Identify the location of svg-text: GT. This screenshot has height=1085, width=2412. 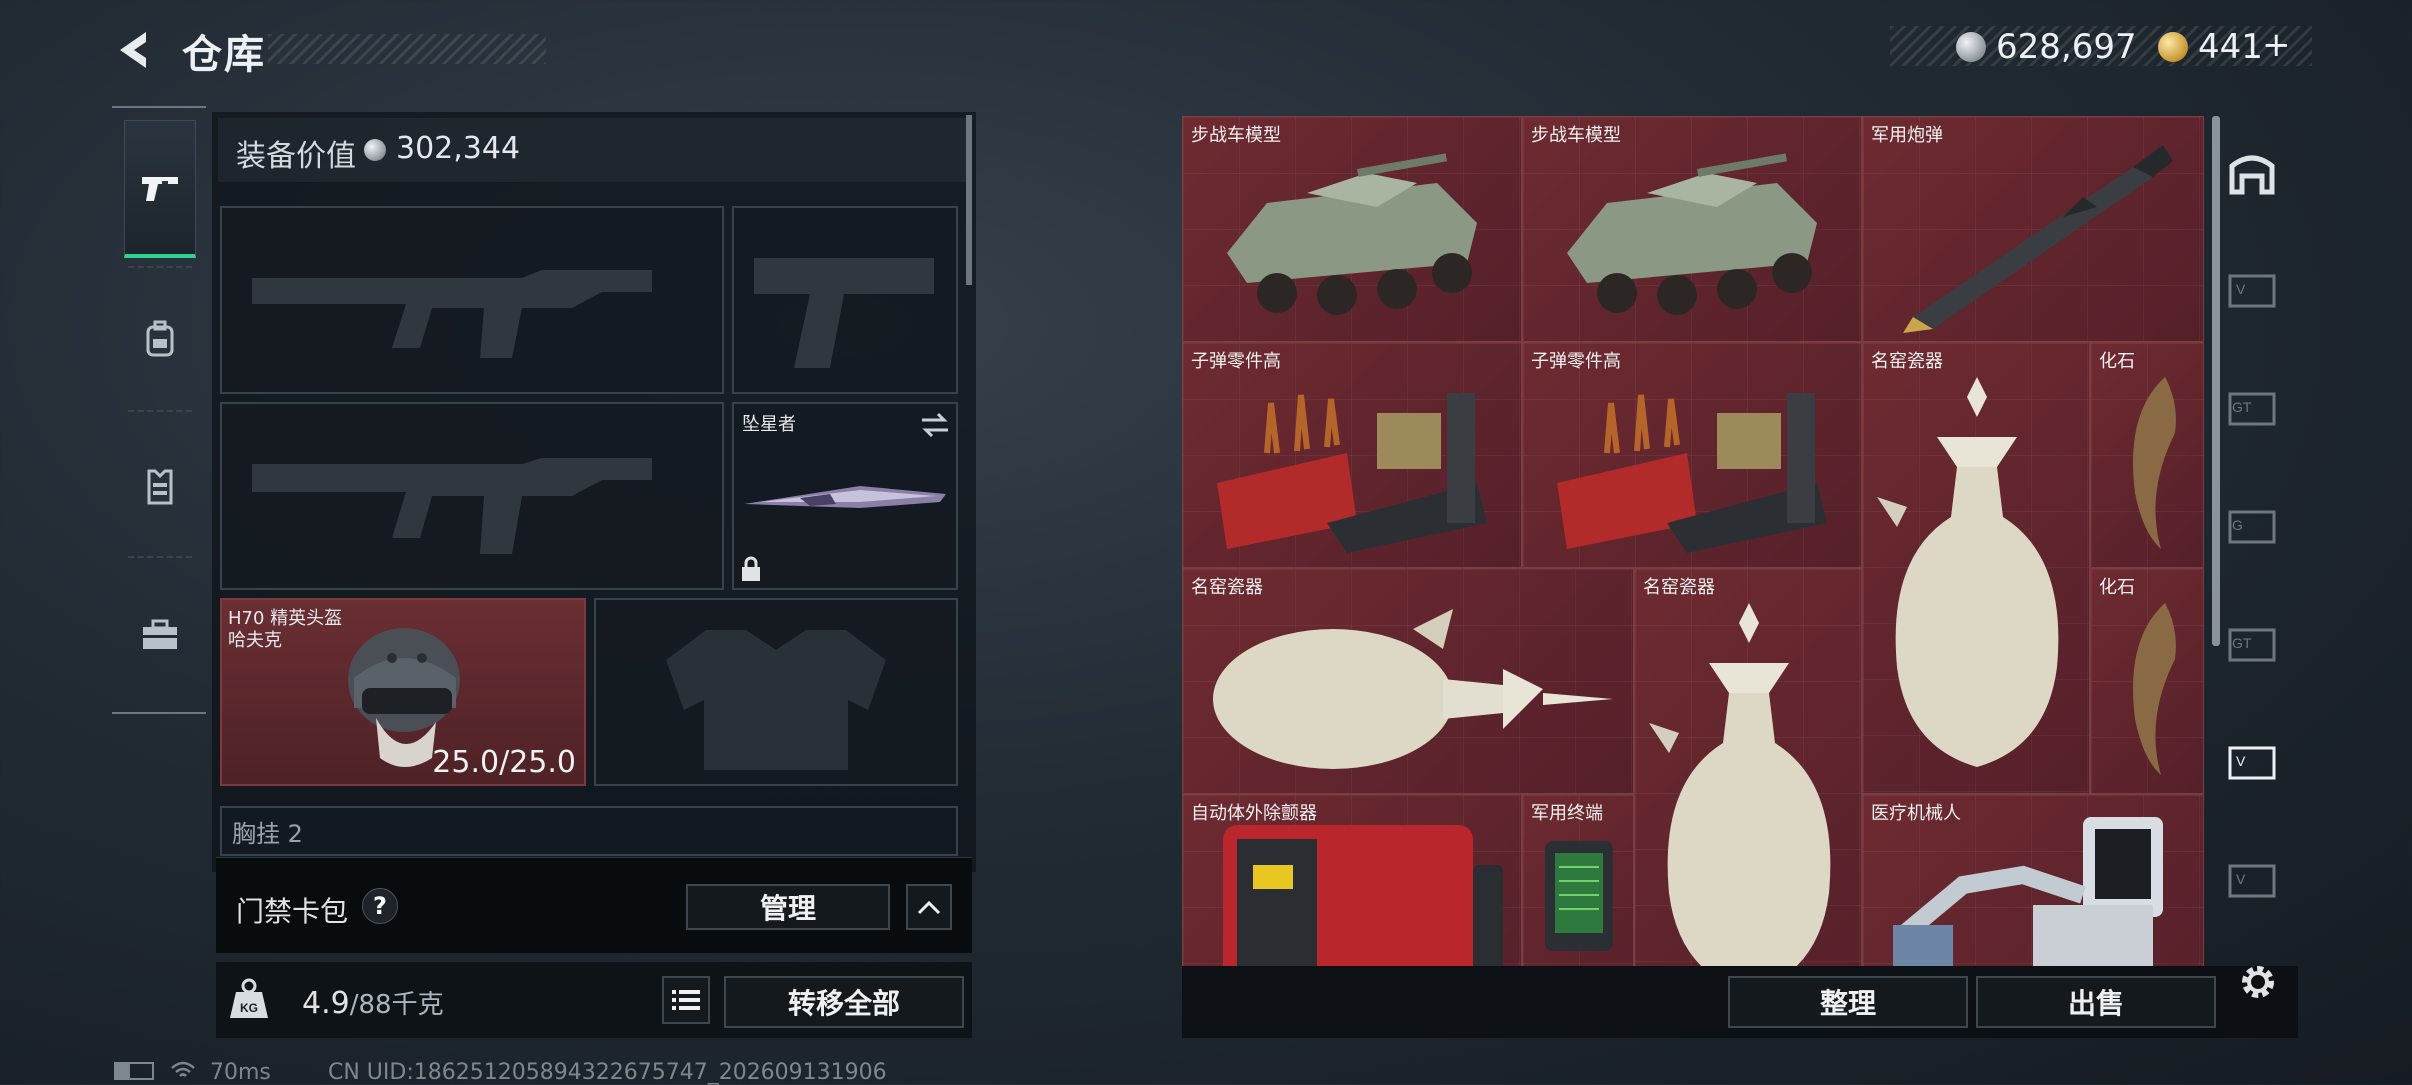
(2242, 407).